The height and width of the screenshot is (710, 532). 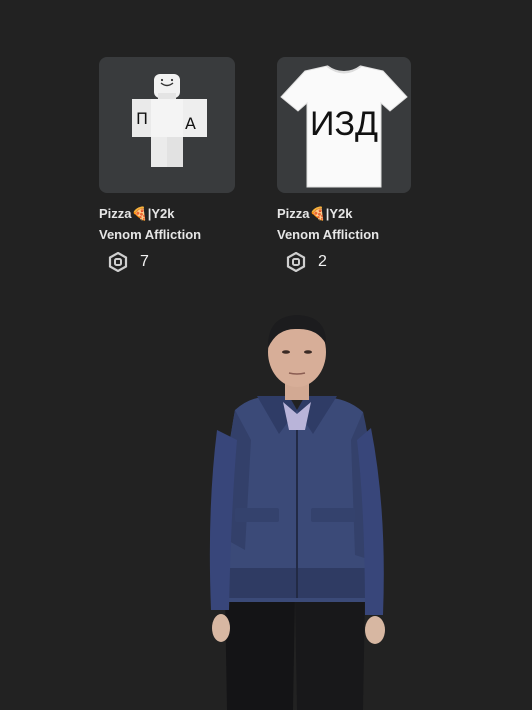 I want to click on item-thumbnail: ИЗД, so click(x=344, y=125).